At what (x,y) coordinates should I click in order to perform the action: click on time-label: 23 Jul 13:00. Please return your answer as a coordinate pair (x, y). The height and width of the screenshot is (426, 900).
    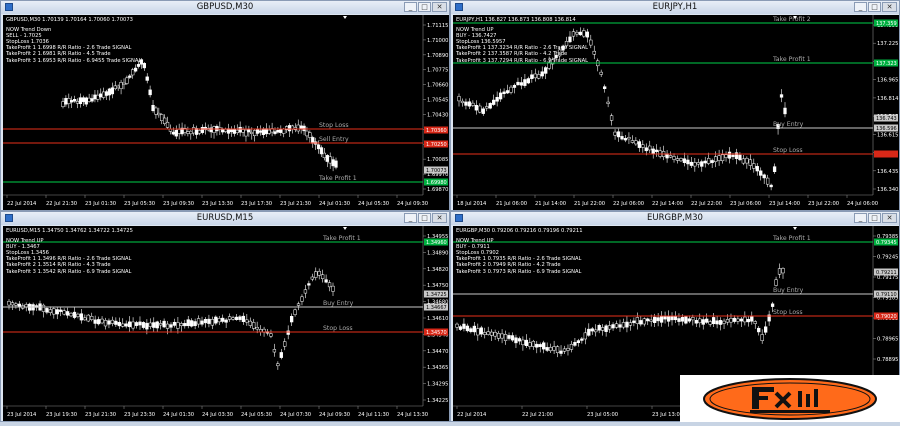
    Looking at the image, I should click on (667, 415).